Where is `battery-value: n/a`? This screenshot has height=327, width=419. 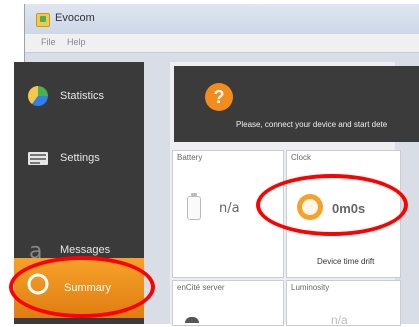 battery-value: n/a is located at coordinates (229, 208).